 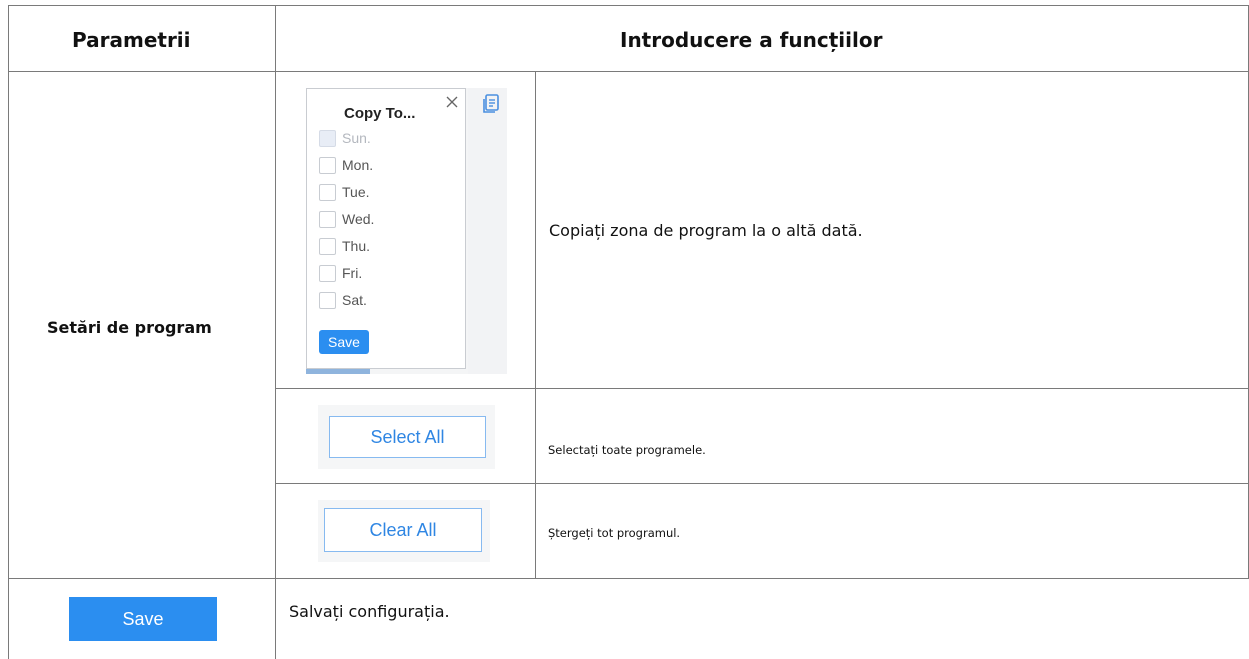 What do you see at coordinates (354, 300) in the screenshot?
I see `day-label: Sat.` at bounding box center [354, 300].